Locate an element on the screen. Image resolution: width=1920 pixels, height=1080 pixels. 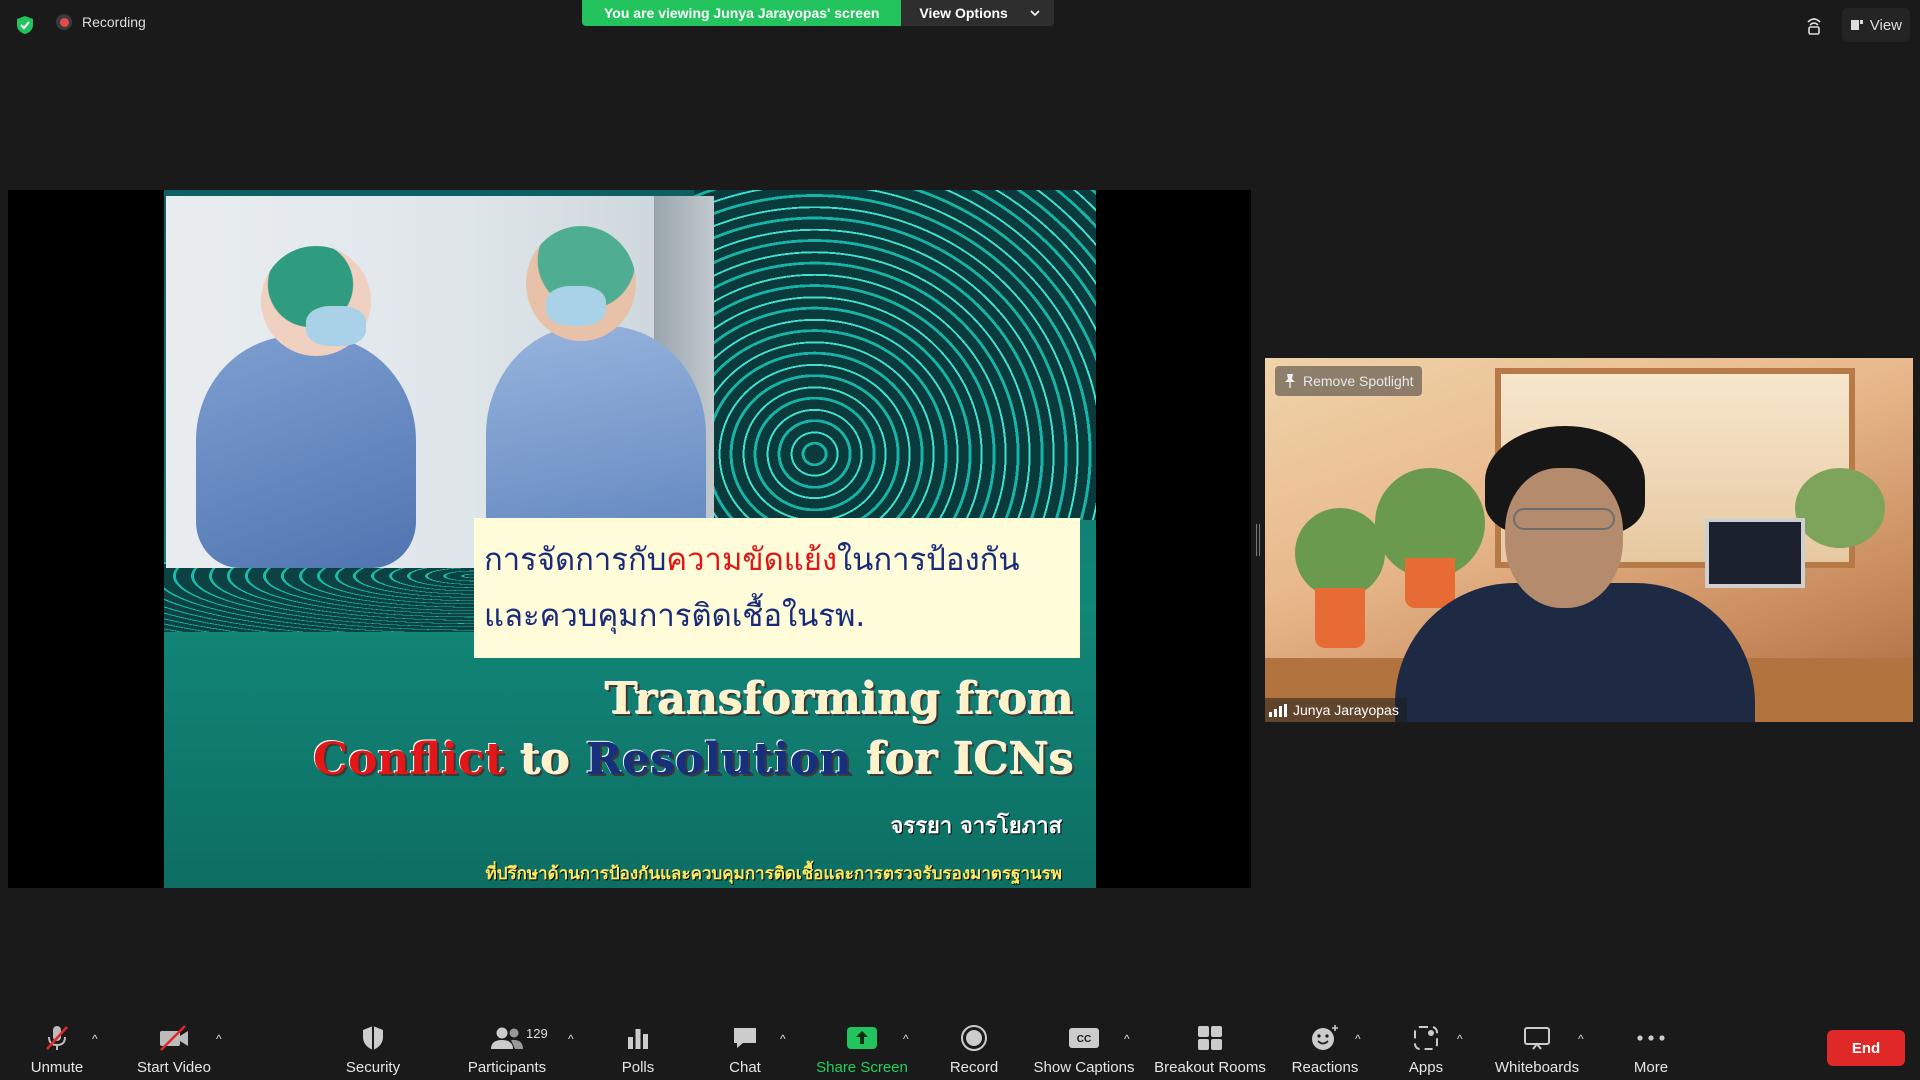
view-label: View is located at coordinates (1885, 25).